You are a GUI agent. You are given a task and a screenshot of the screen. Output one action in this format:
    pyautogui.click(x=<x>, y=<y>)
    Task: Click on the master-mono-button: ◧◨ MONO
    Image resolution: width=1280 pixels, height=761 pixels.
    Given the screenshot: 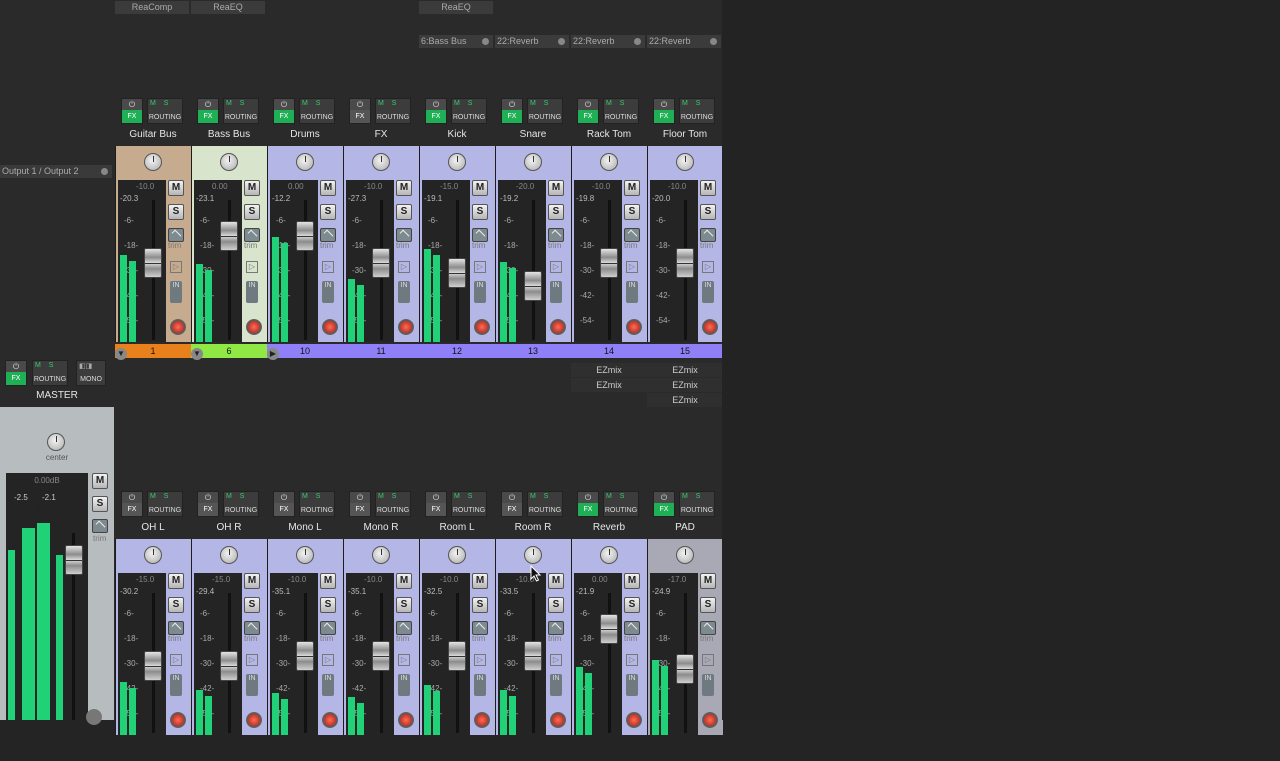 What is the action you would take?
    pyautogui.click(x=91, y=373)
    